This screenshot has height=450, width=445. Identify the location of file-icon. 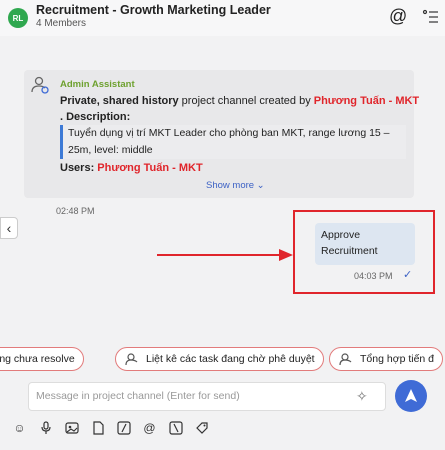
(97, 427).